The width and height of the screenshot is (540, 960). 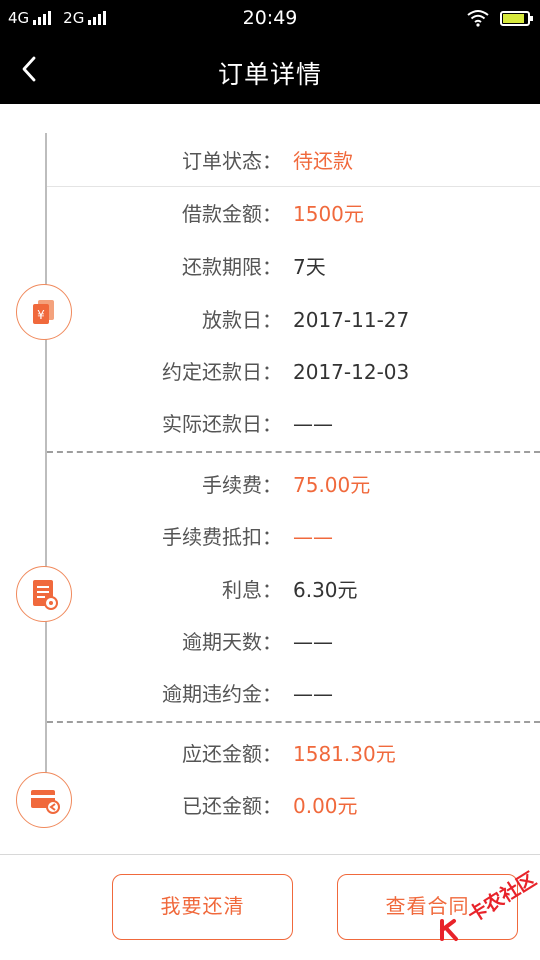 I want to click on repay-term-value: 7天, so click(x=309, y=267).